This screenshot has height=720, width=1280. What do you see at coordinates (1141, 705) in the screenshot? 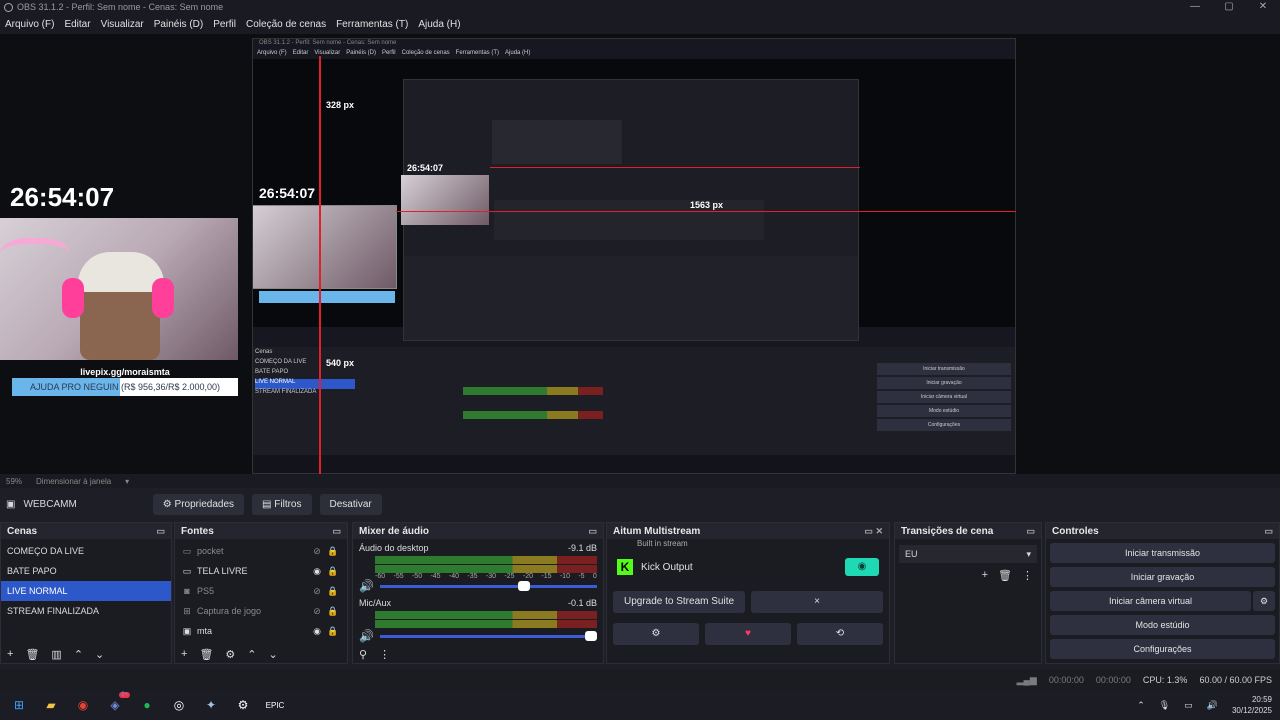
I see `chevron-up-icon: ⌃` at bounding box center [1141, 705].